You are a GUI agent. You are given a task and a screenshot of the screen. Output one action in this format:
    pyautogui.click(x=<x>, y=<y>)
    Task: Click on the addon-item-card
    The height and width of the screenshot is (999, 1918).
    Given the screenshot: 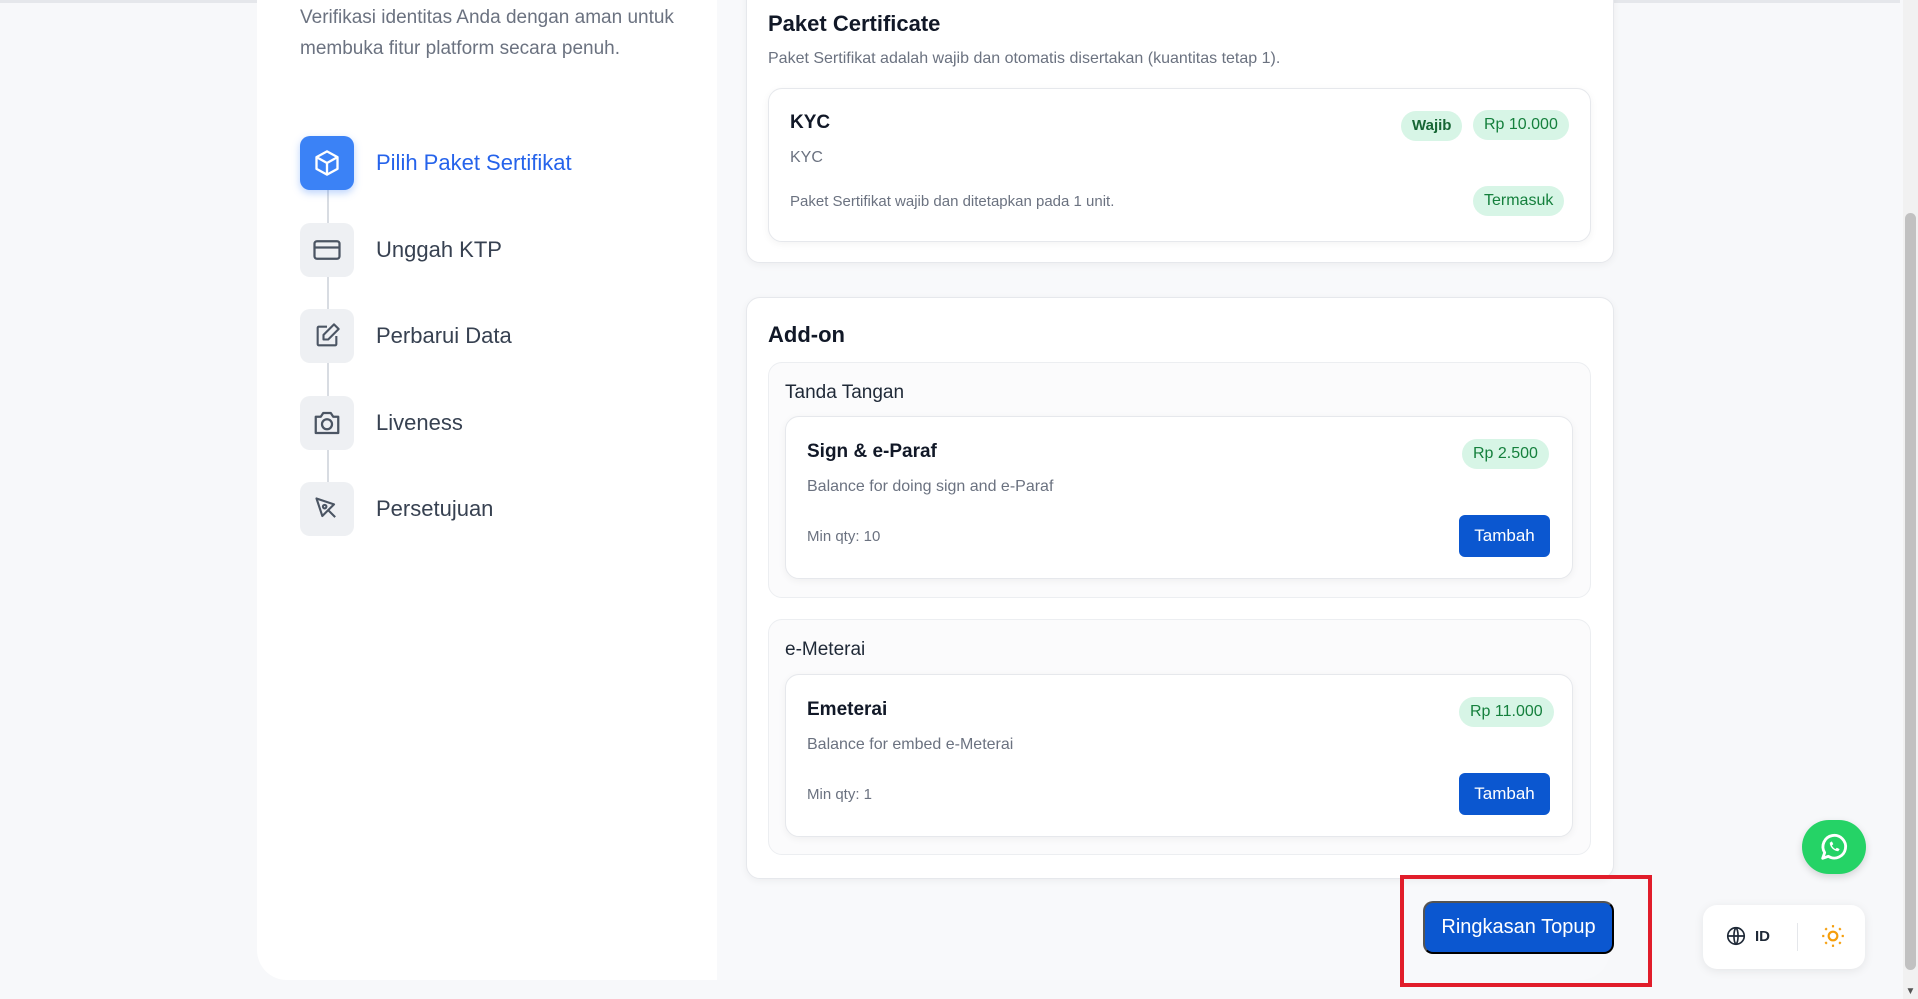 What is the action you would take?
    pyautogui.click(x=1179, y=755)
    